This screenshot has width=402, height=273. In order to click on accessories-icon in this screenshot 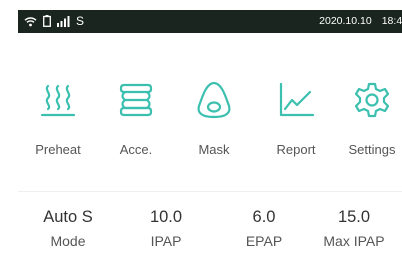, I will do `click(136, 100)`.